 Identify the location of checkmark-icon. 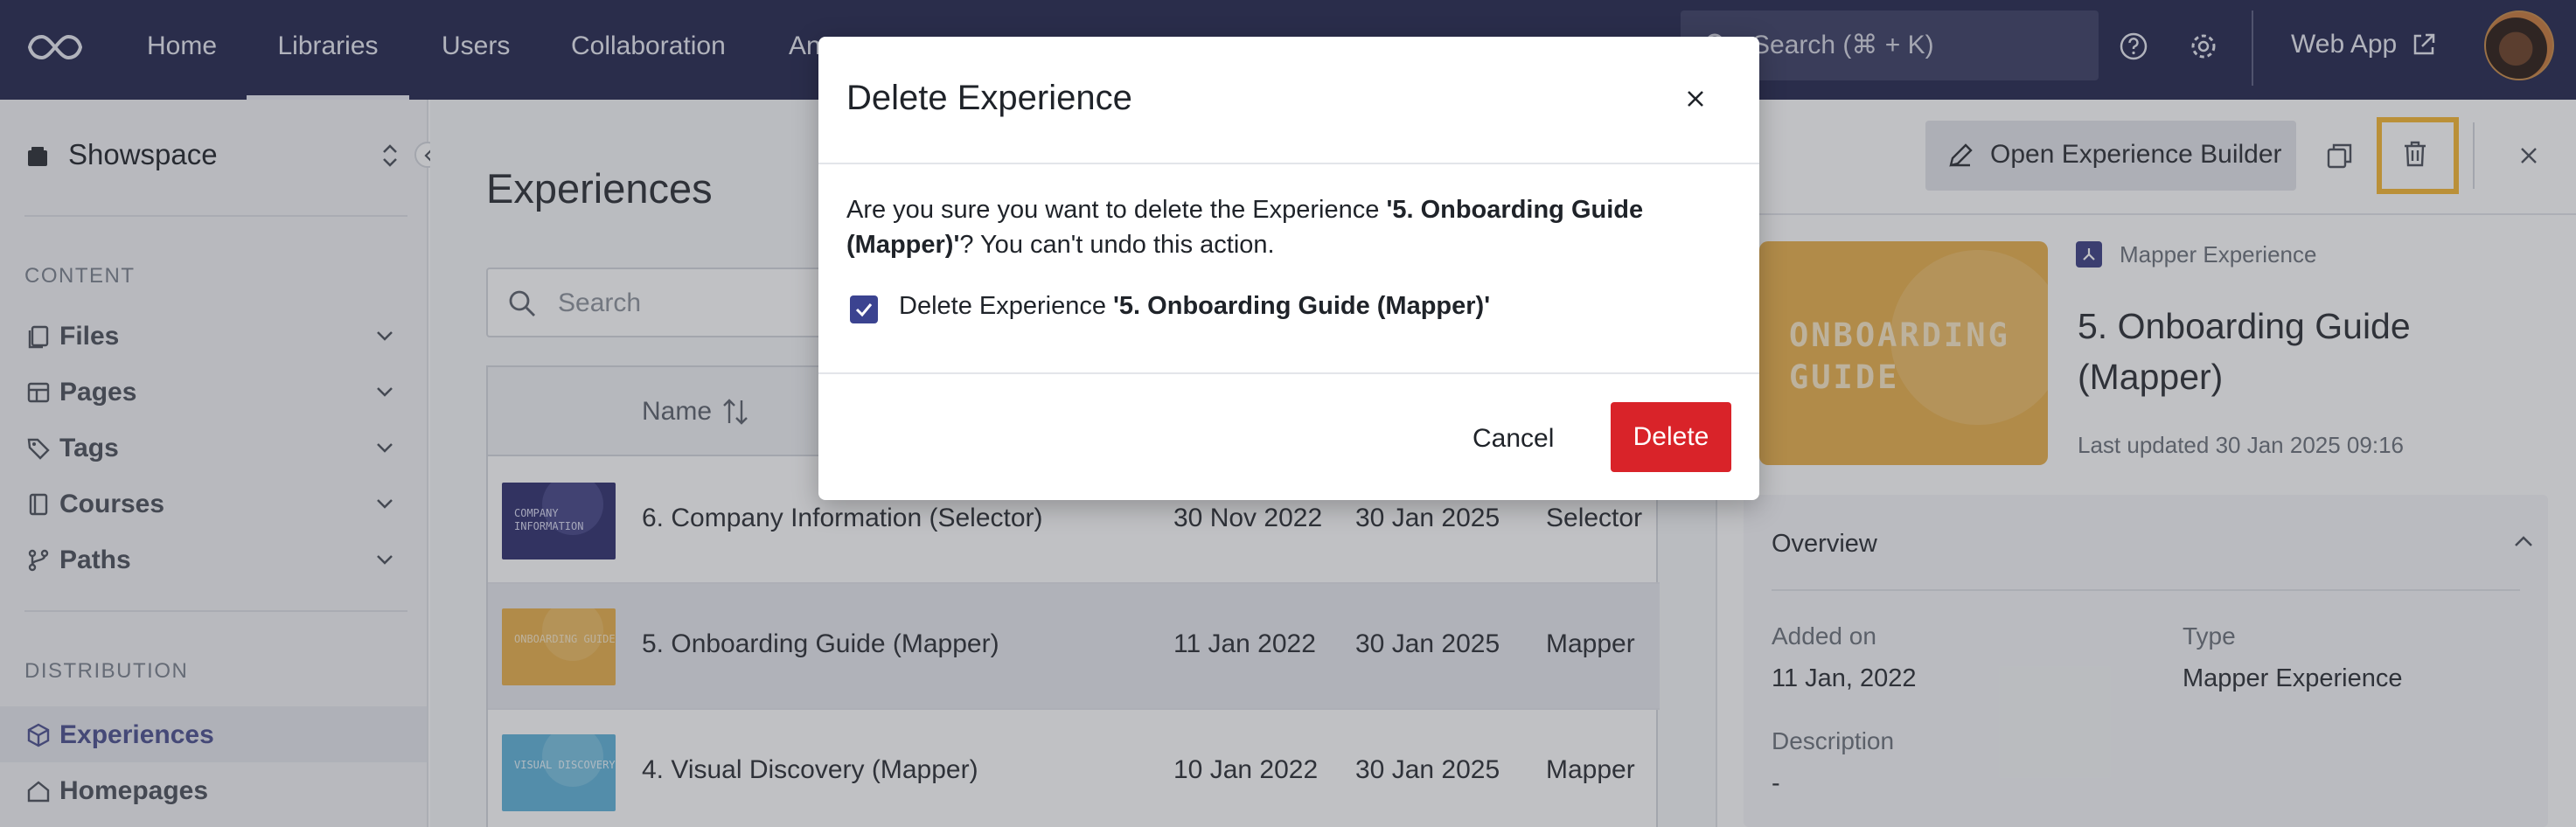
(864, 310).